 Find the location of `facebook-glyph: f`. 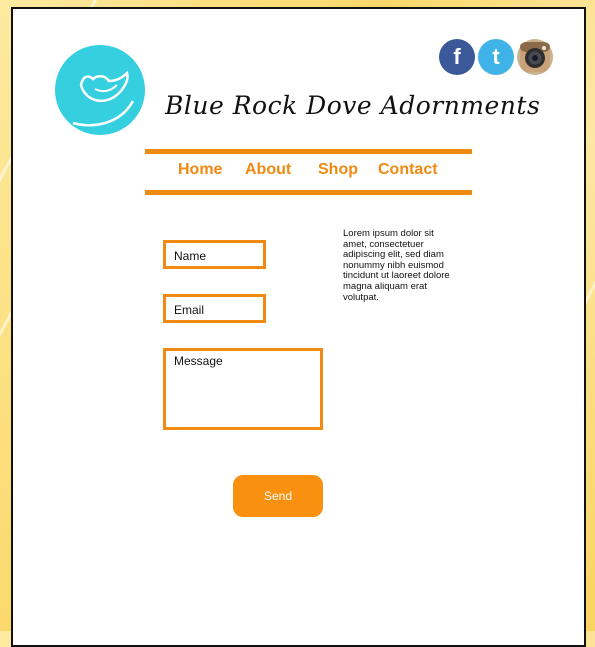

facebook-glyph: f is located at coordinates (457, 56).